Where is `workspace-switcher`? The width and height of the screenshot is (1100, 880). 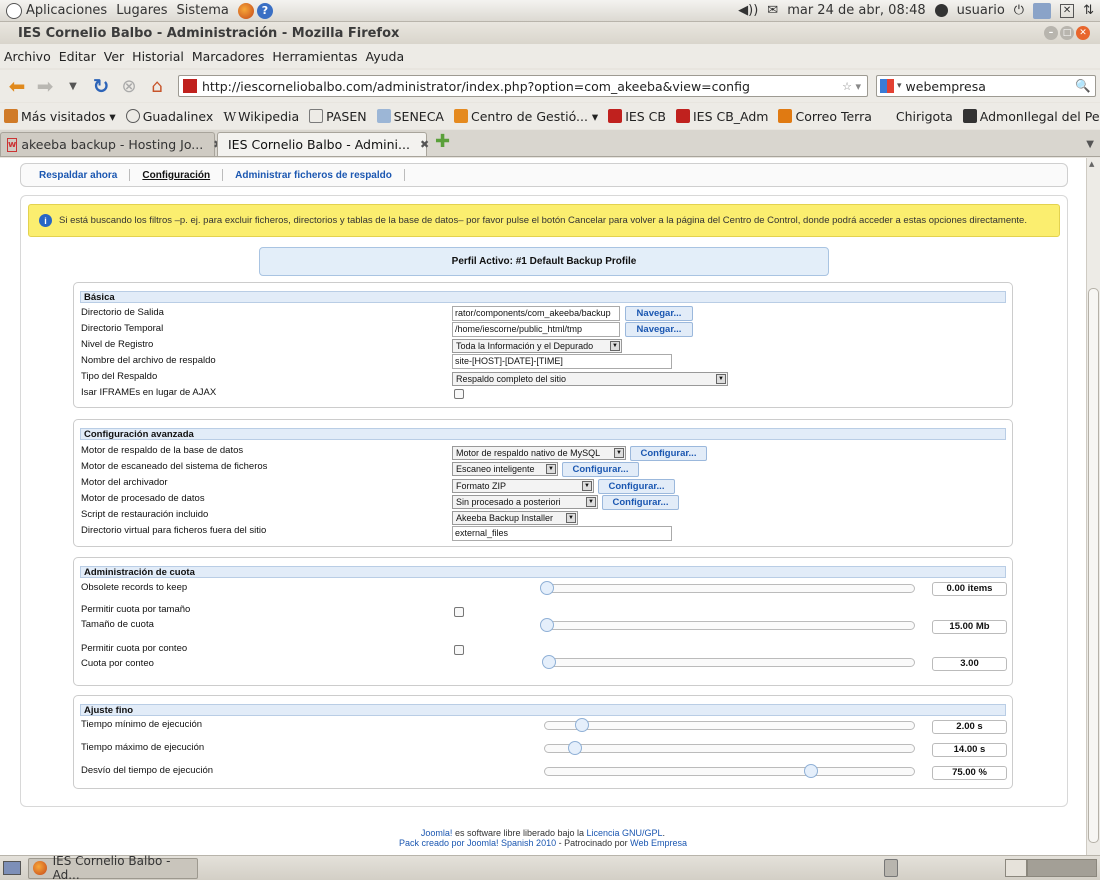 workspace-switcher is located at coordinates (1062, 868).